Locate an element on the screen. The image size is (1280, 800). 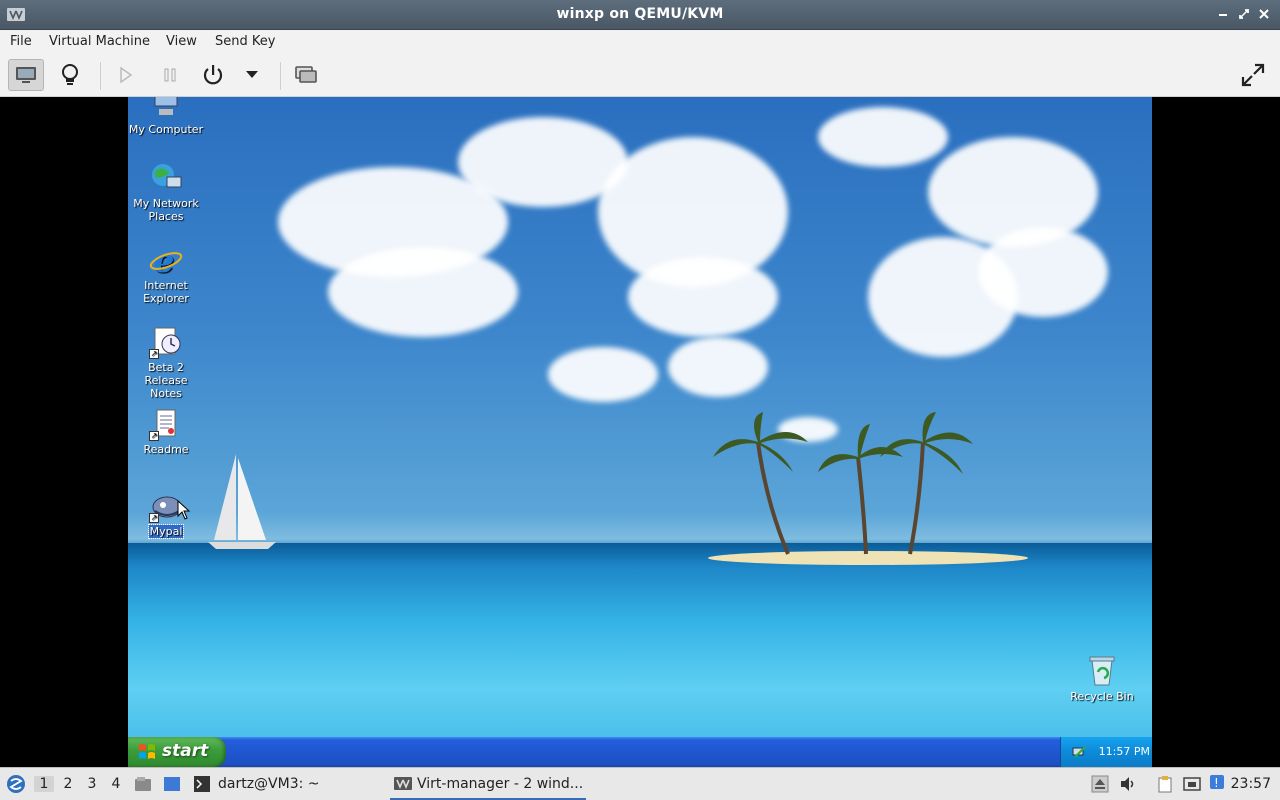
window-title: winxp on QEMU/KVM is located at coordinates (640, 14).